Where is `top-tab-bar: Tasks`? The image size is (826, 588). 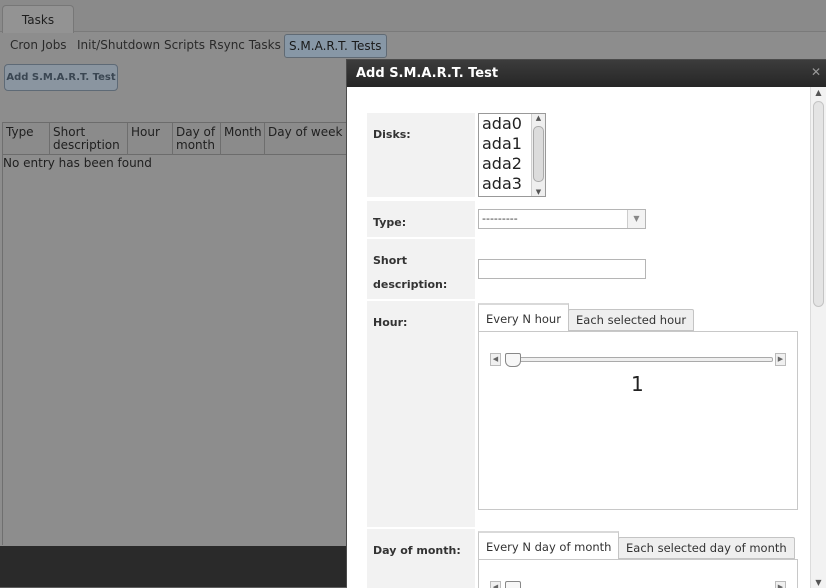
top-tab-bar: Tasks is located at coordinates (413, 16).